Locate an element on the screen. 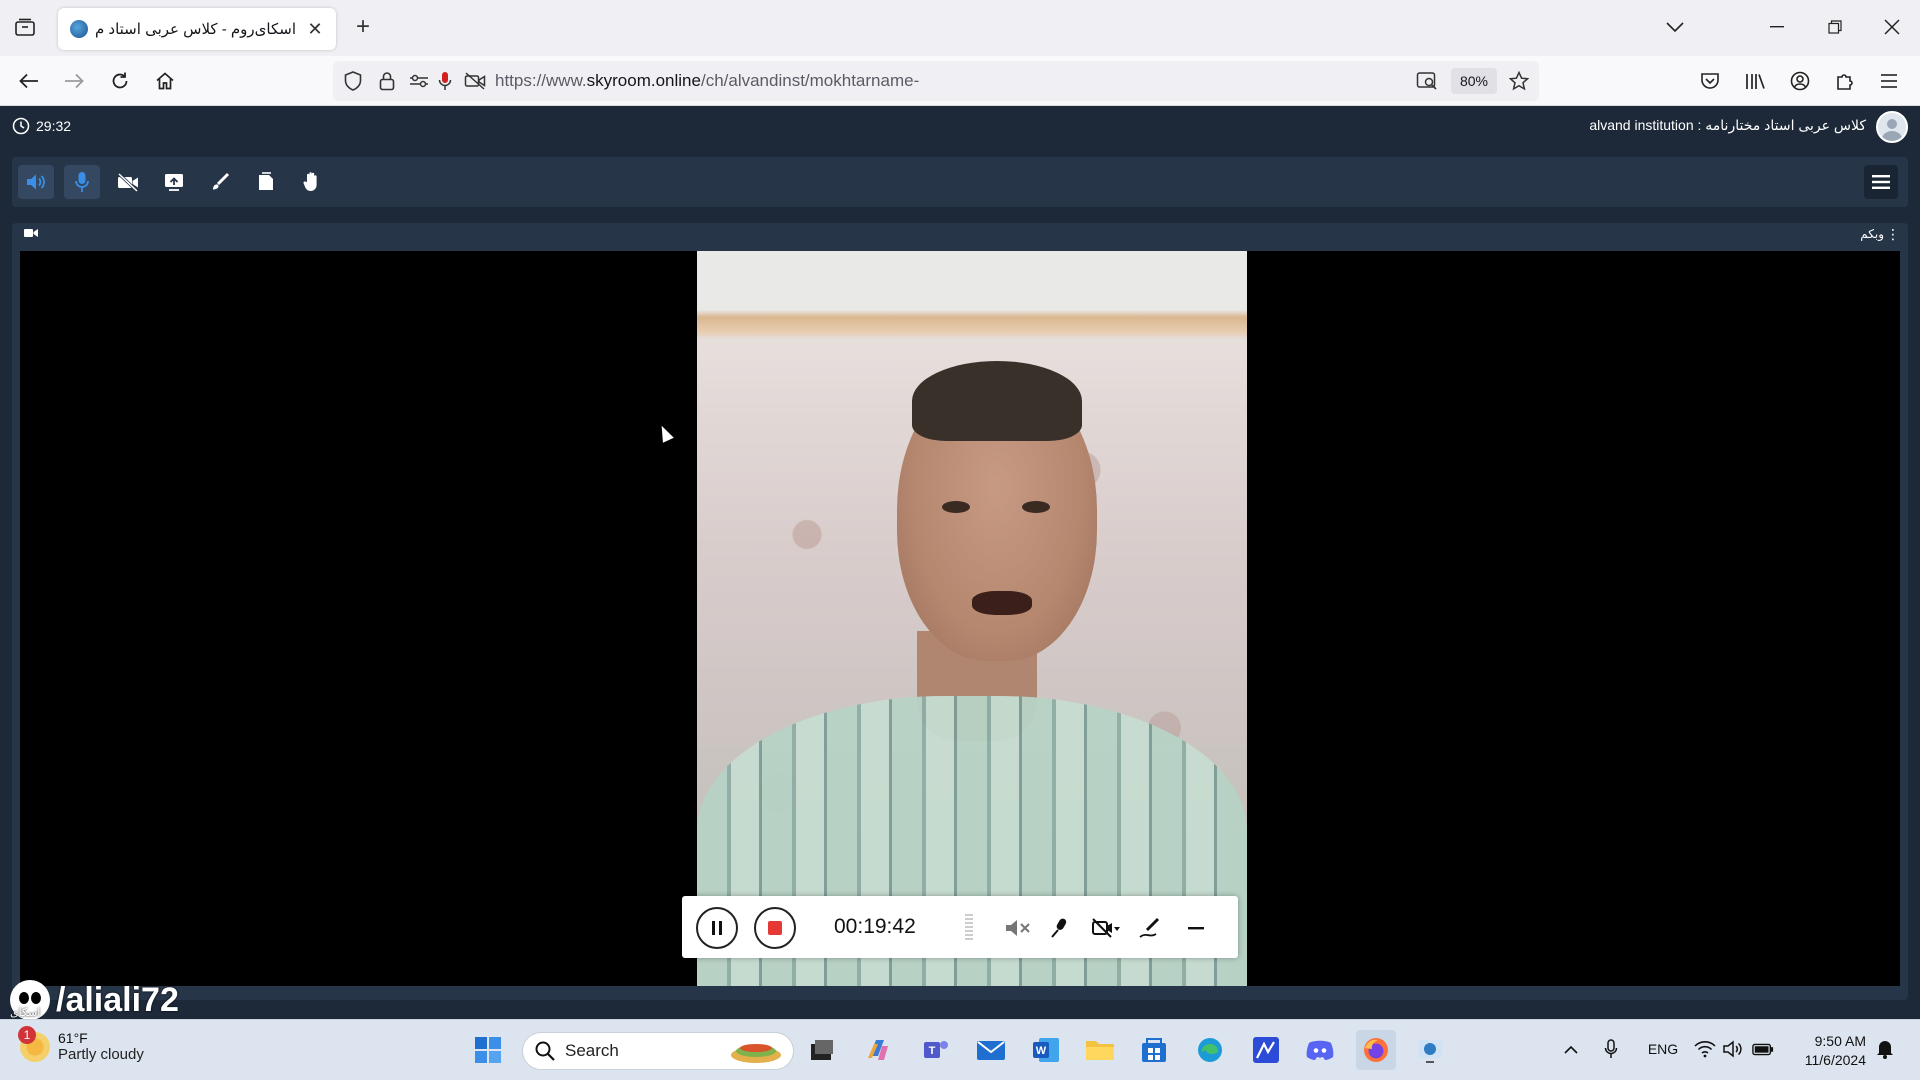 This screenshot has width=1920, height=1080. copilot-icon is located at coordinates (878, 1050).